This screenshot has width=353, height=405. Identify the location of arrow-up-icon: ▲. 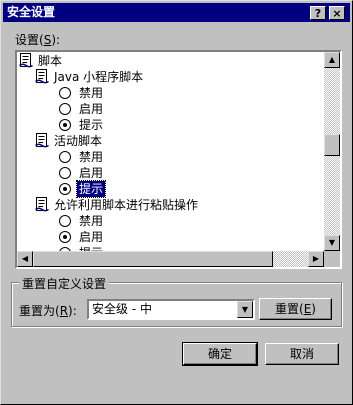
(332, 59).